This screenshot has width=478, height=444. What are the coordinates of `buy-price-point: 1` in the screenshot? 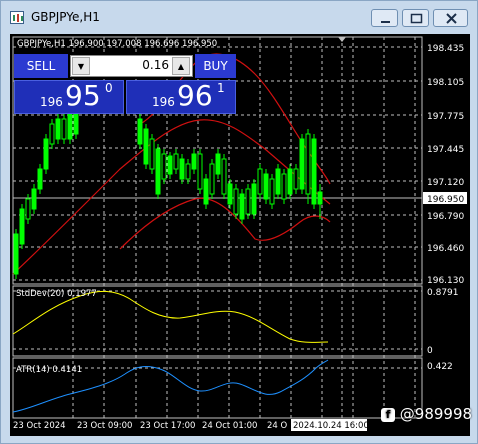 It's located at (221, 88).